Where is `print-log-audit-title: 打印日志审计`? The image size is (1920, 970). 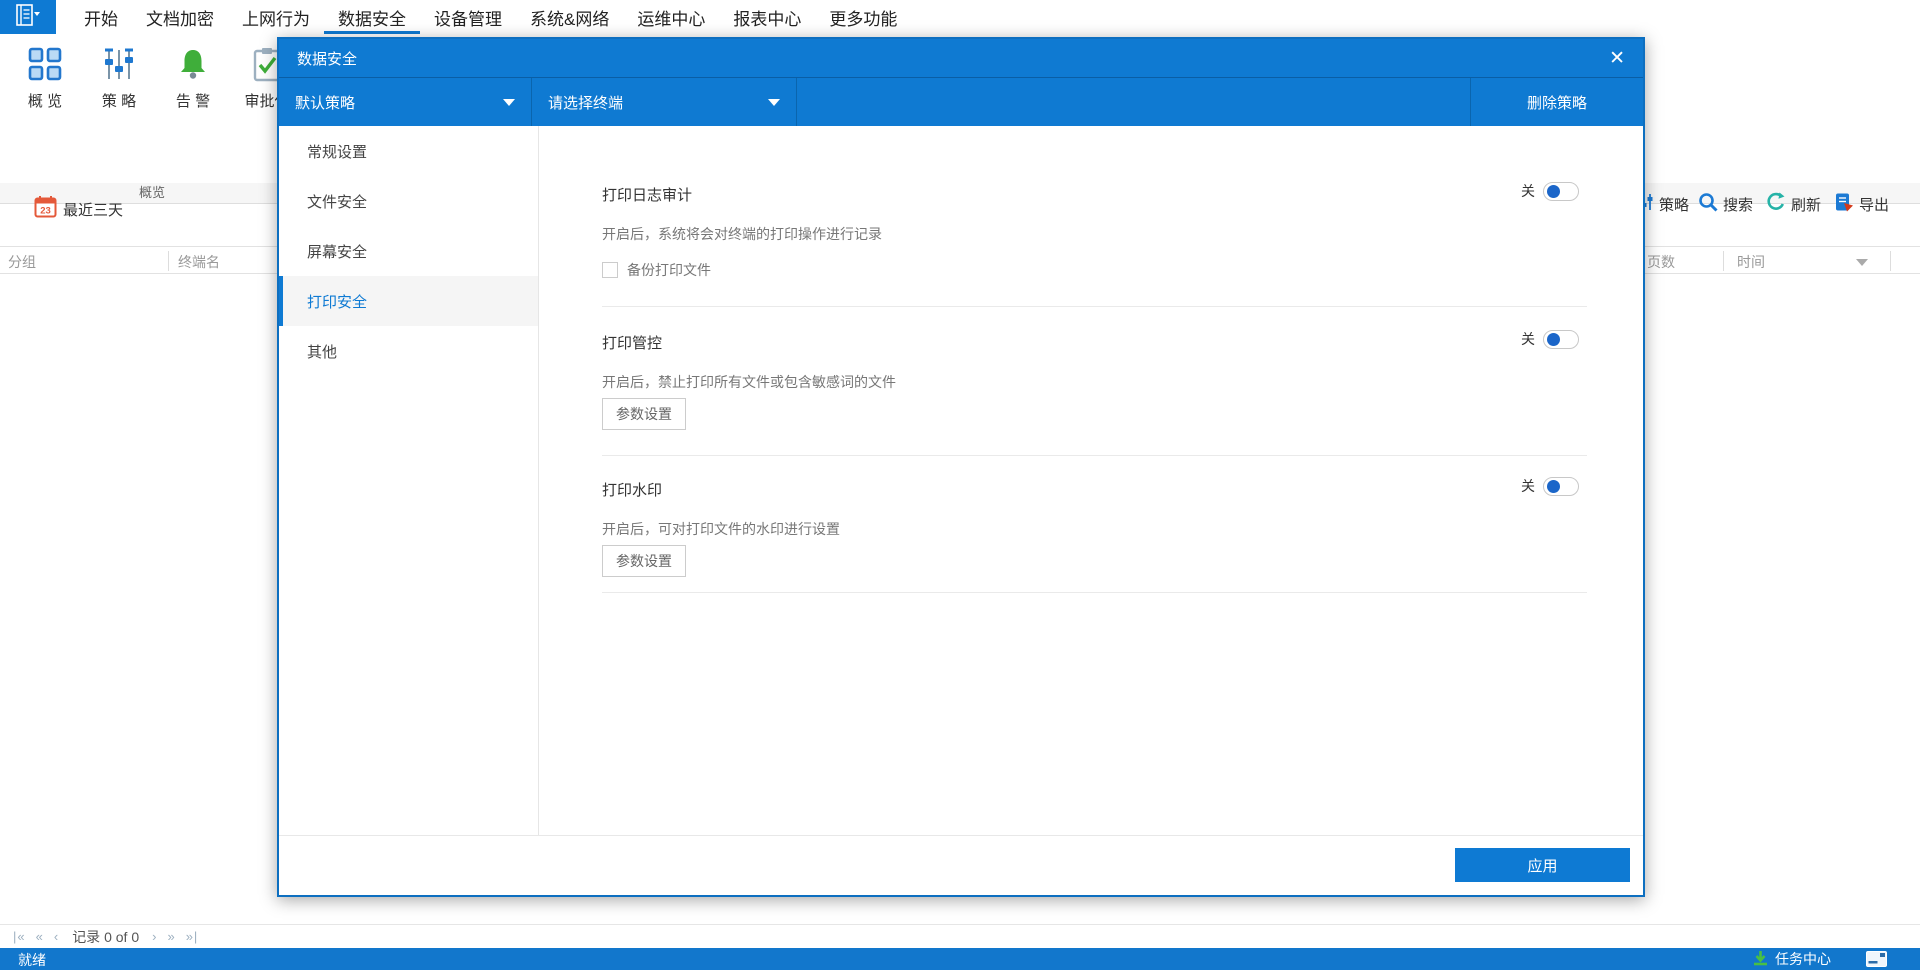 print-log-audit-title: 打印日志审计 is located at coordinates (647, 195).